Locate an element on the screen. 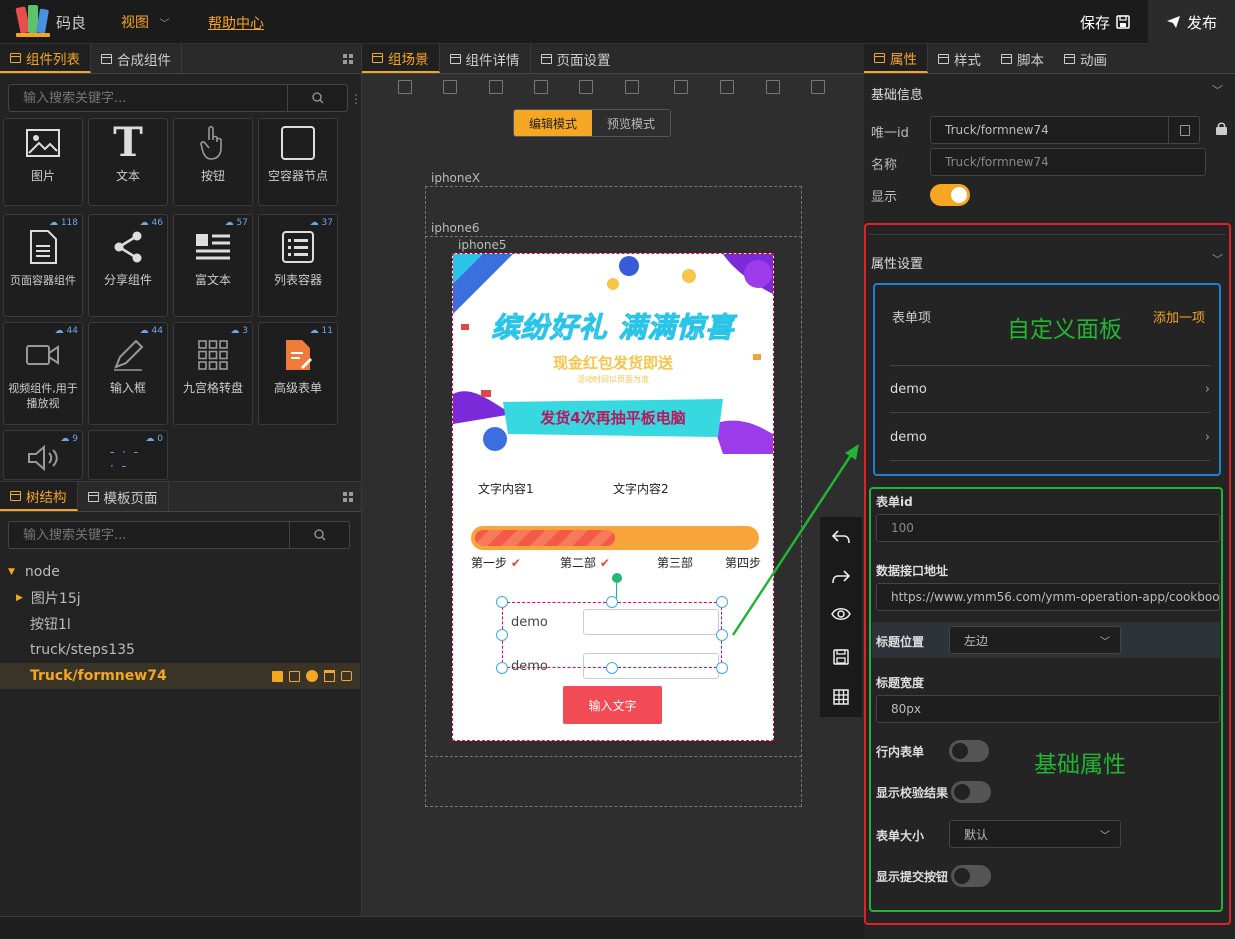 The width and height of the screenshot is (1235, 939). uid-field: Truck/formnew74 is located at coordinates (1065, 130).